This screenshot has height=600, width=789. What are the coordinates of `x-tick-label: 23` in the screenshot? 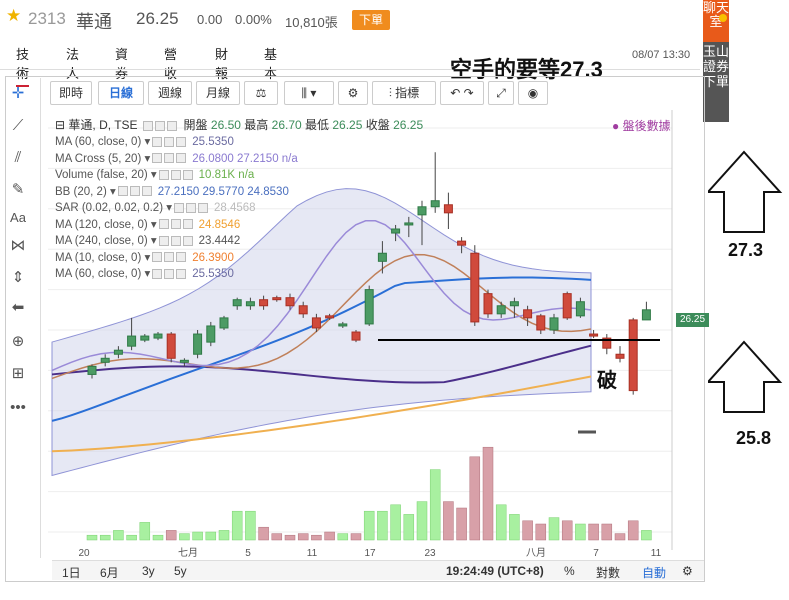 It's located at (430, 553).